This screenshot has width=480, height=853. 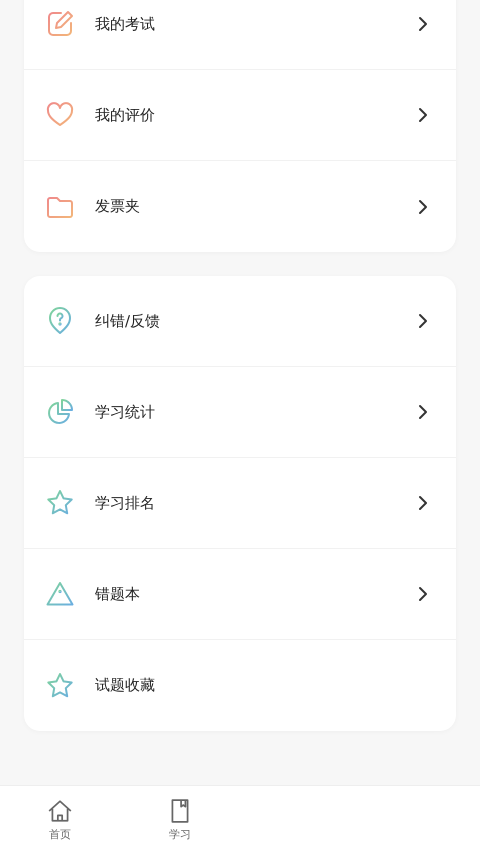 What do you see at coordinates (125, 115) in the screenshot?
I see `menu-label: 我的评价` at bounding box center [125, 115].